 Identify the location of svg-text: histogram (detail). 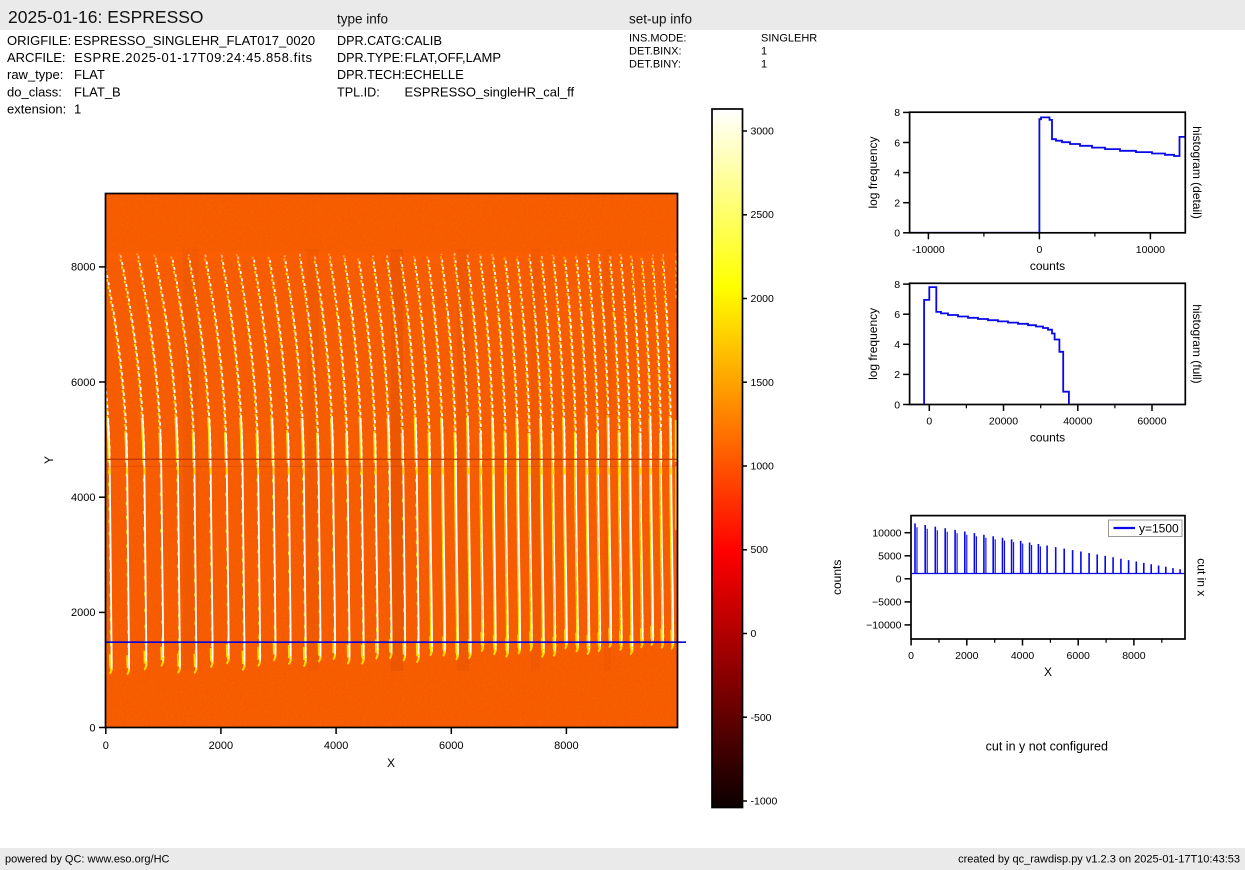
(1197, 172).